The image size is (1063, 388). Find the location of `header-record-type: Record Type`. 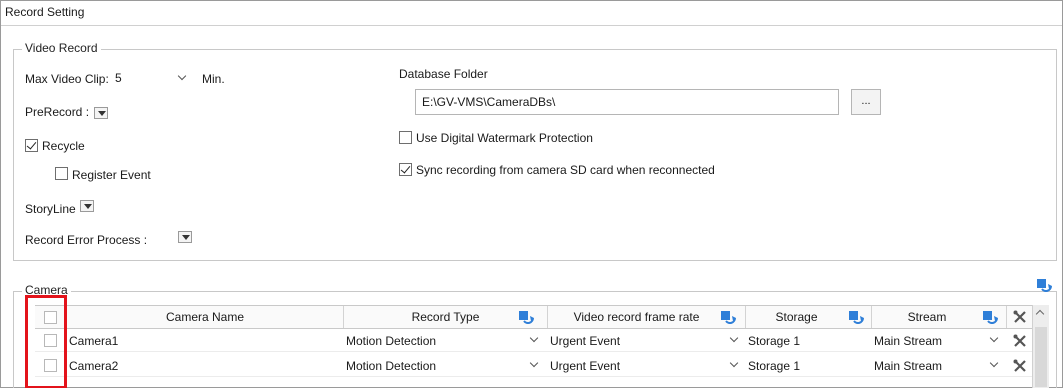

header-record-type: Record Type is located at coordinates (446, 317).